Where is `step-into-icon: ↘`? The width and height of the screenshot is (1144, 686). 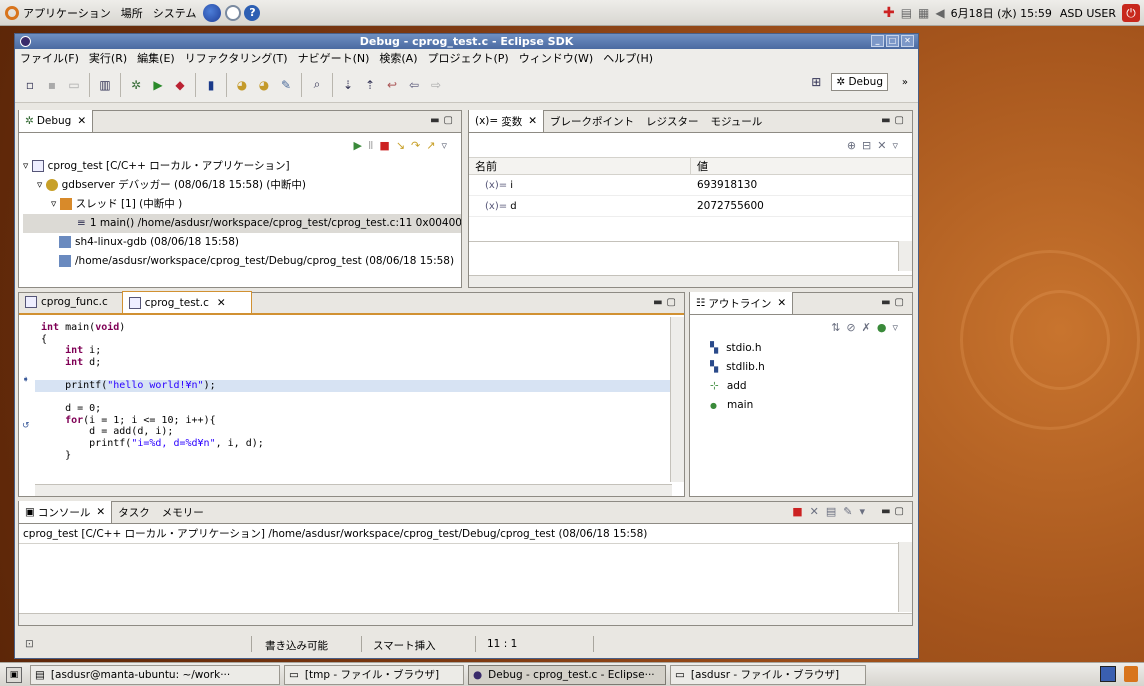 step-into-icon: ↘ is located at coordinates (403, 145).